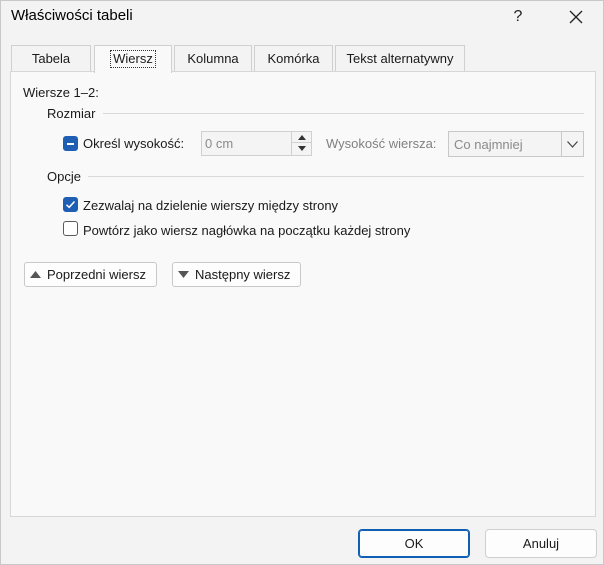 The image size is (604, 565). Describe the element at coordinates (488, 144) in the screenshot. I see `row-height-mode-value: Co najmniej` at that location.